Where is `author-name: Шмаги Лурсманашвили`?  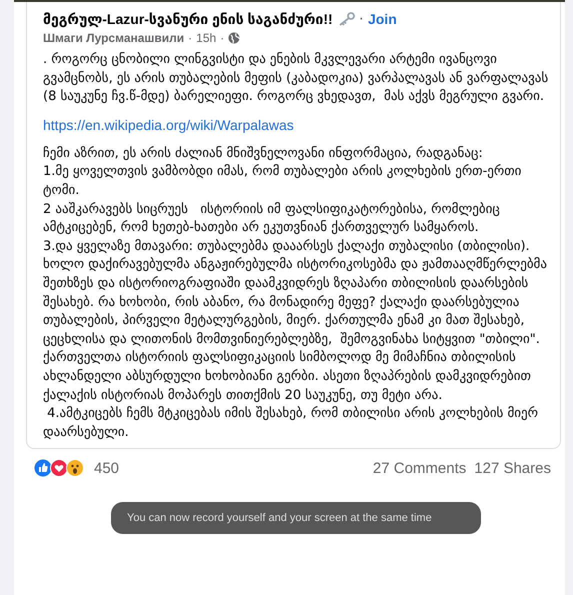 author-name: Шмаги Лурсманашвили is located at coordinates (113, 38).